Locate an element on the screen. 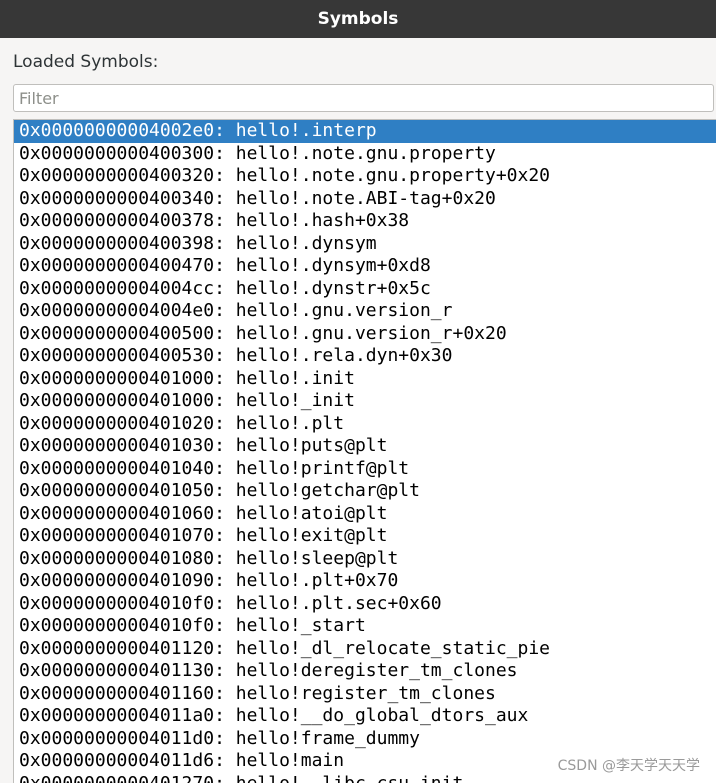  symbol-row: 0x0000000000400470: hello!.dynsym+0xd8 is located at coordinates (365, 266).